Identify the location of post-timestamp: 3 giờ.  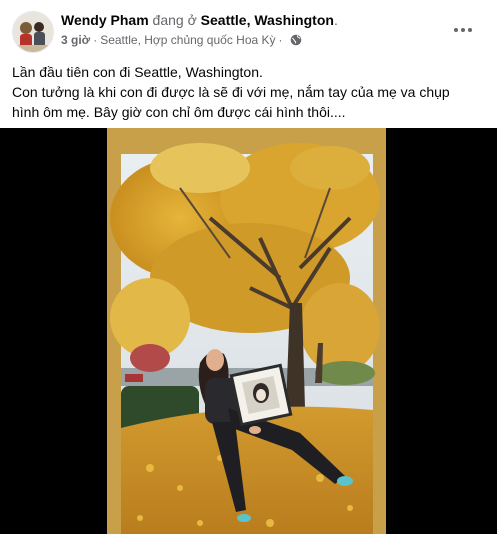
(75, 40).